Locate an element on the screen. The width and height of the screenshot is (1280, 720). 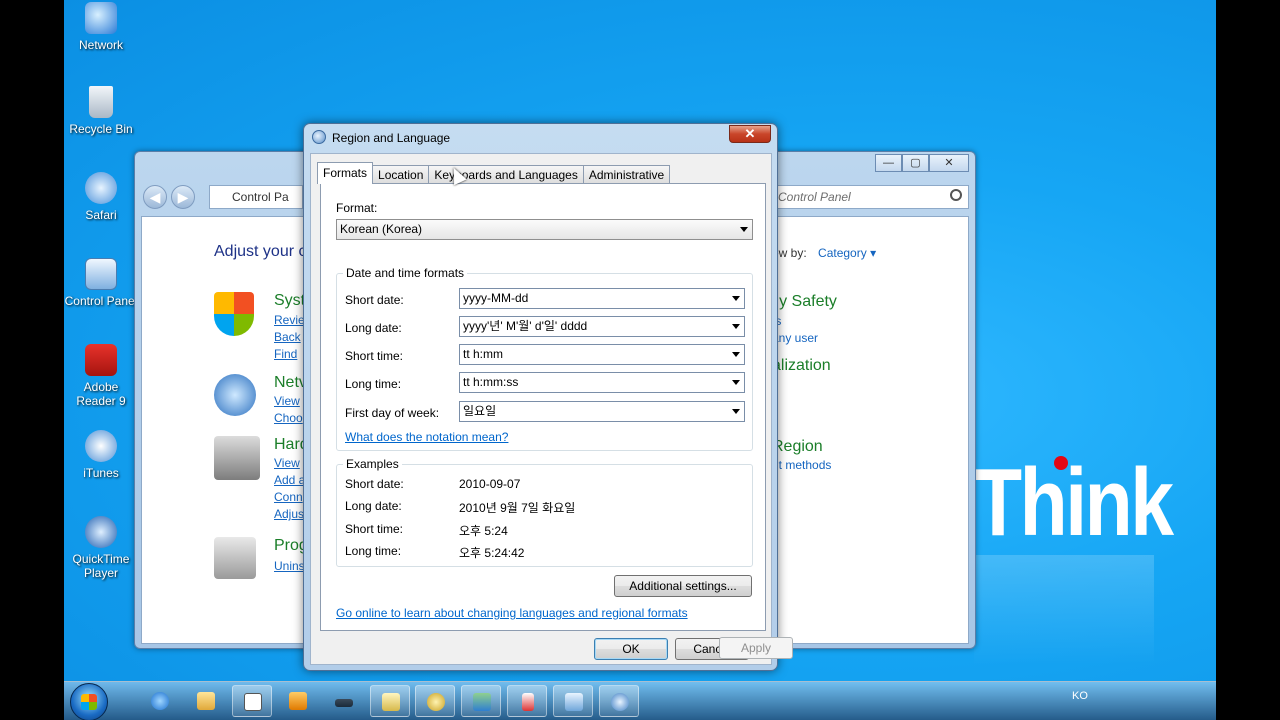
taskbar-messenger is located at coordinates (390, 701).